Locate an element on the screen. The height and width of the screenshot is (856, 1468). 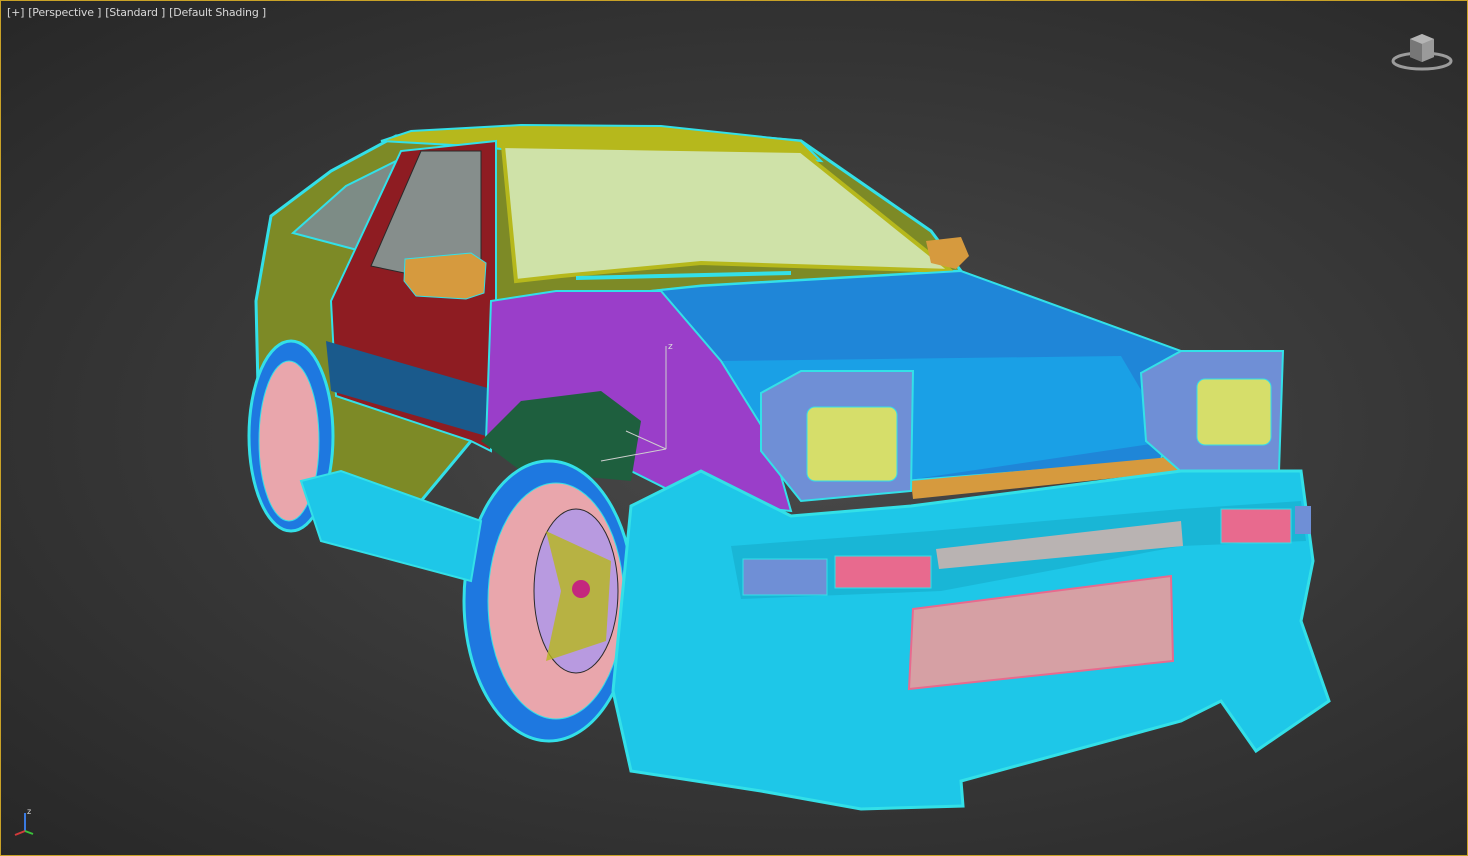
viewport-menu-plus: [+] is located at coordinates (15, 12).